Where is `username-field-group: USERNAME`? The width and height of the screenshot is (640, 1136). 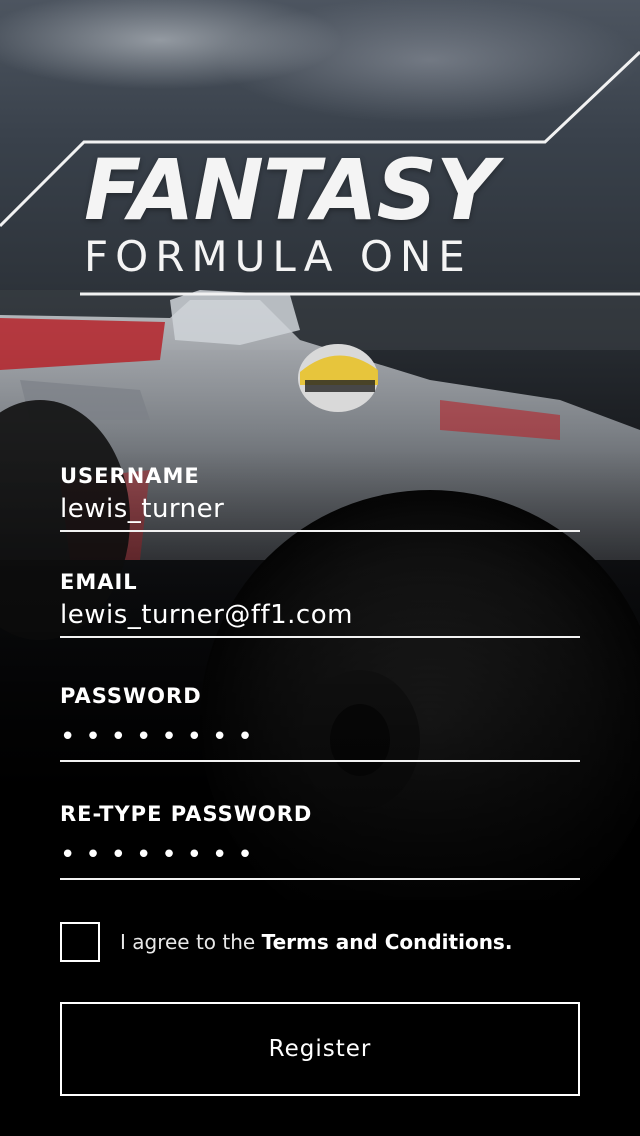 username-field-group: USERNAME is located at coordinates (320, 498).